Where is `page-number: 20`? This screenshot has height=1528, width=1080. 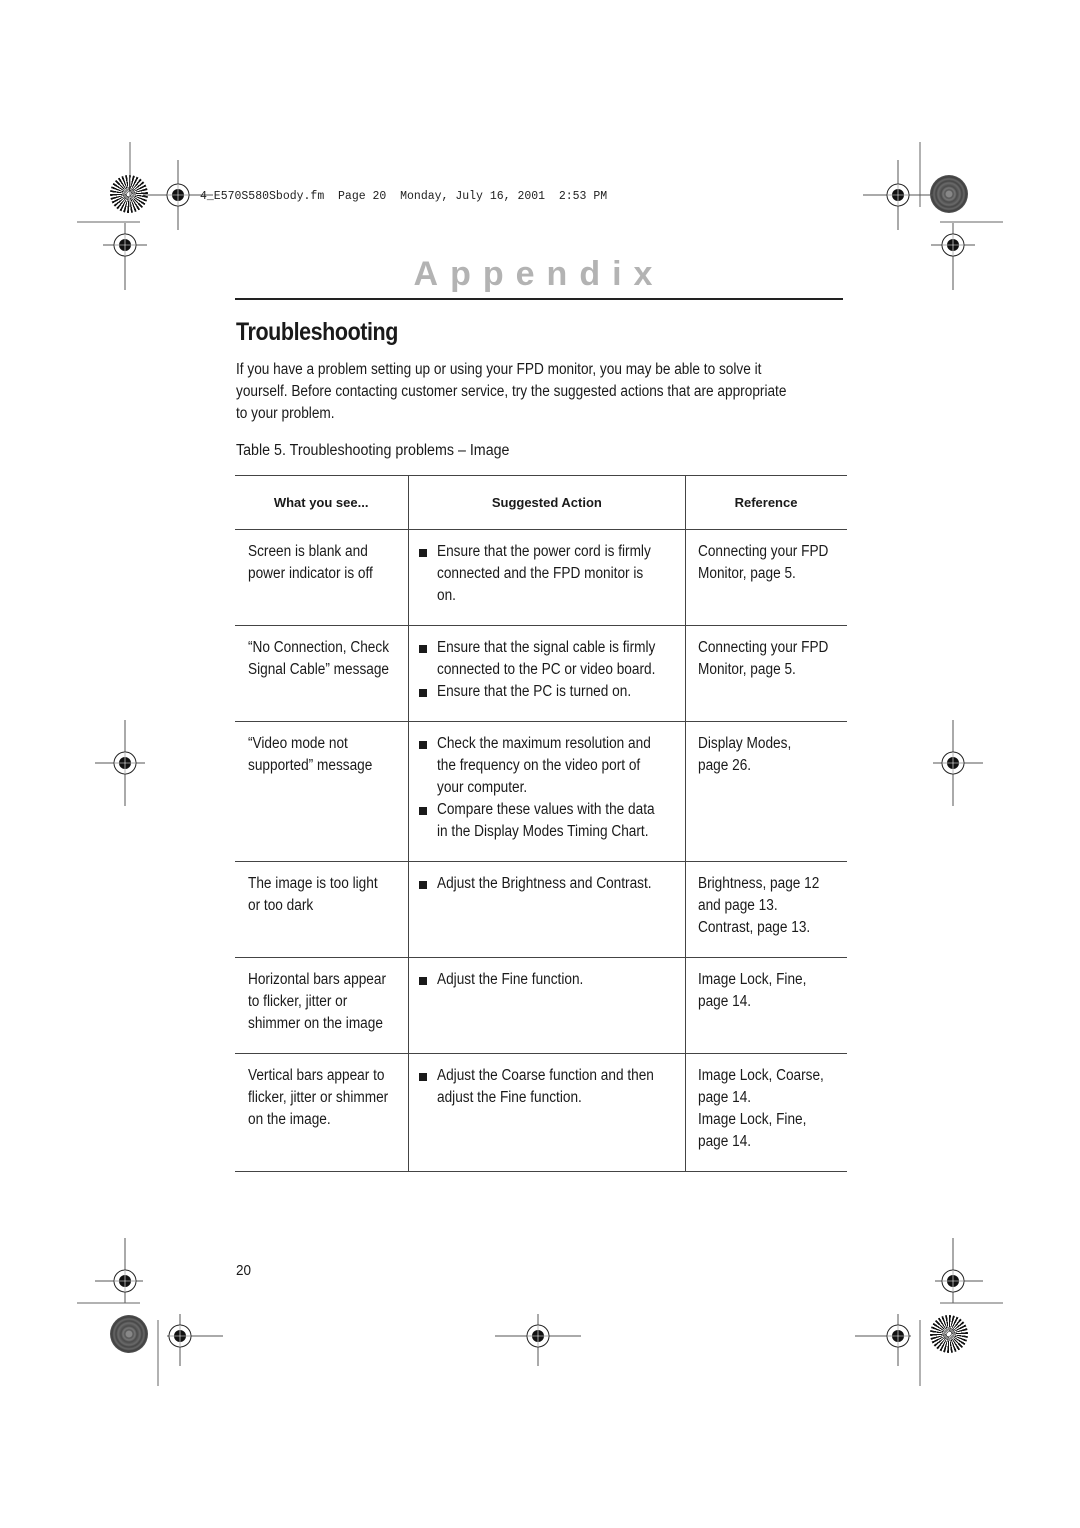
page-number: 20 is located at coordinates (244, 1270).